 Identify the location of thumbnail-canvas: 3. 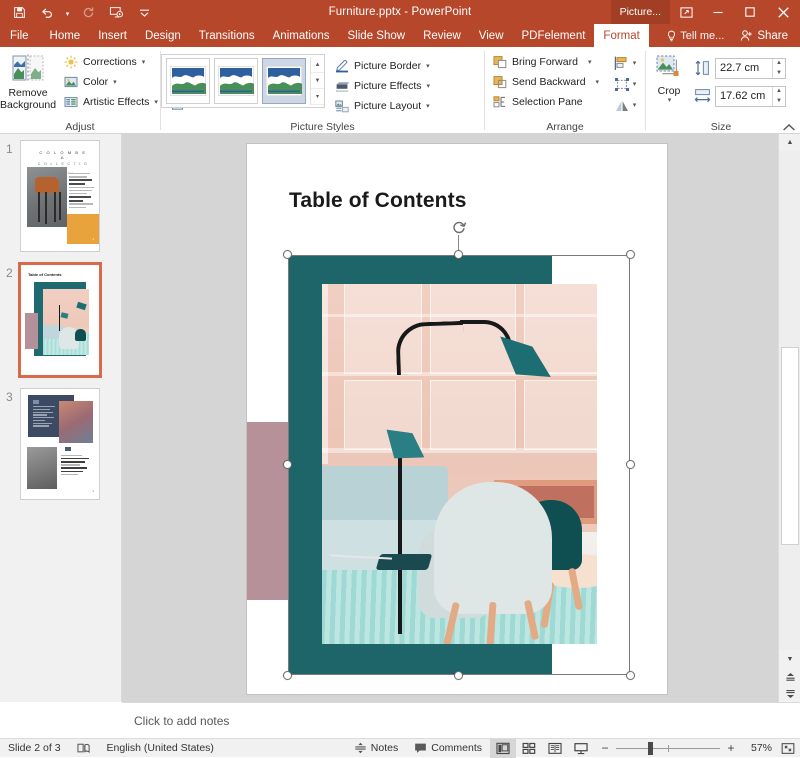
(60, 444).